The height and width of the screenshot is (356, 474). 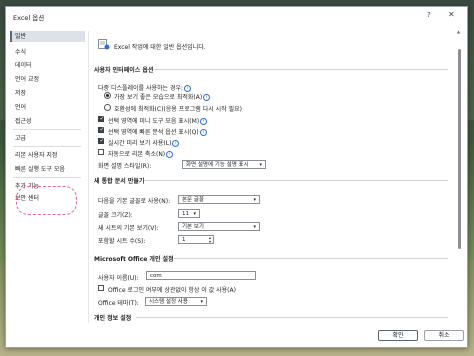 I want to click on live-preview-label: 실시간 미리 보기 사용(L) i, so click(x=144, y=142).